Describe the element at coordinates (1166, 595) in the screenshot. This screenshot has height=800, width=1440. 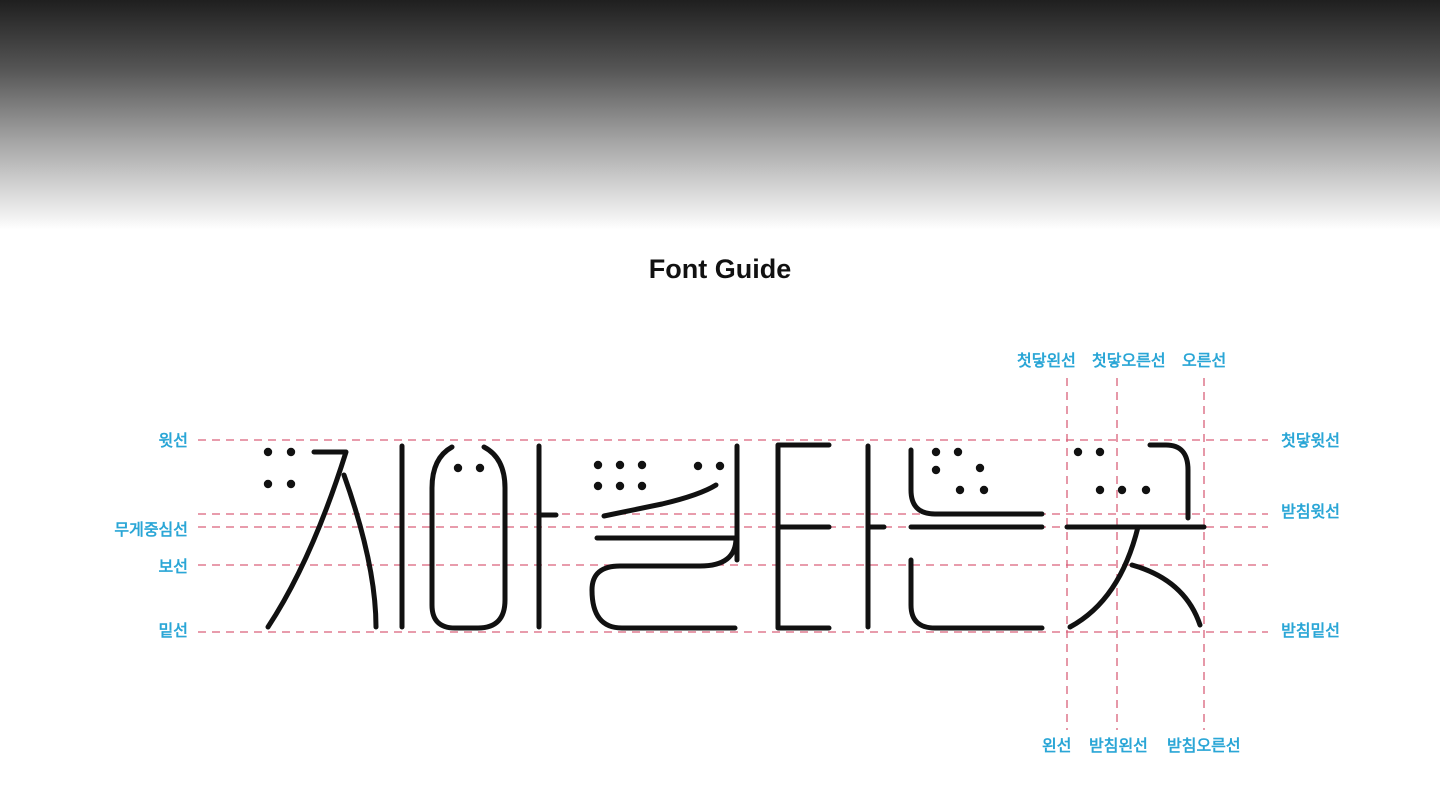
I see `glyph-got-siot-right` at that location.